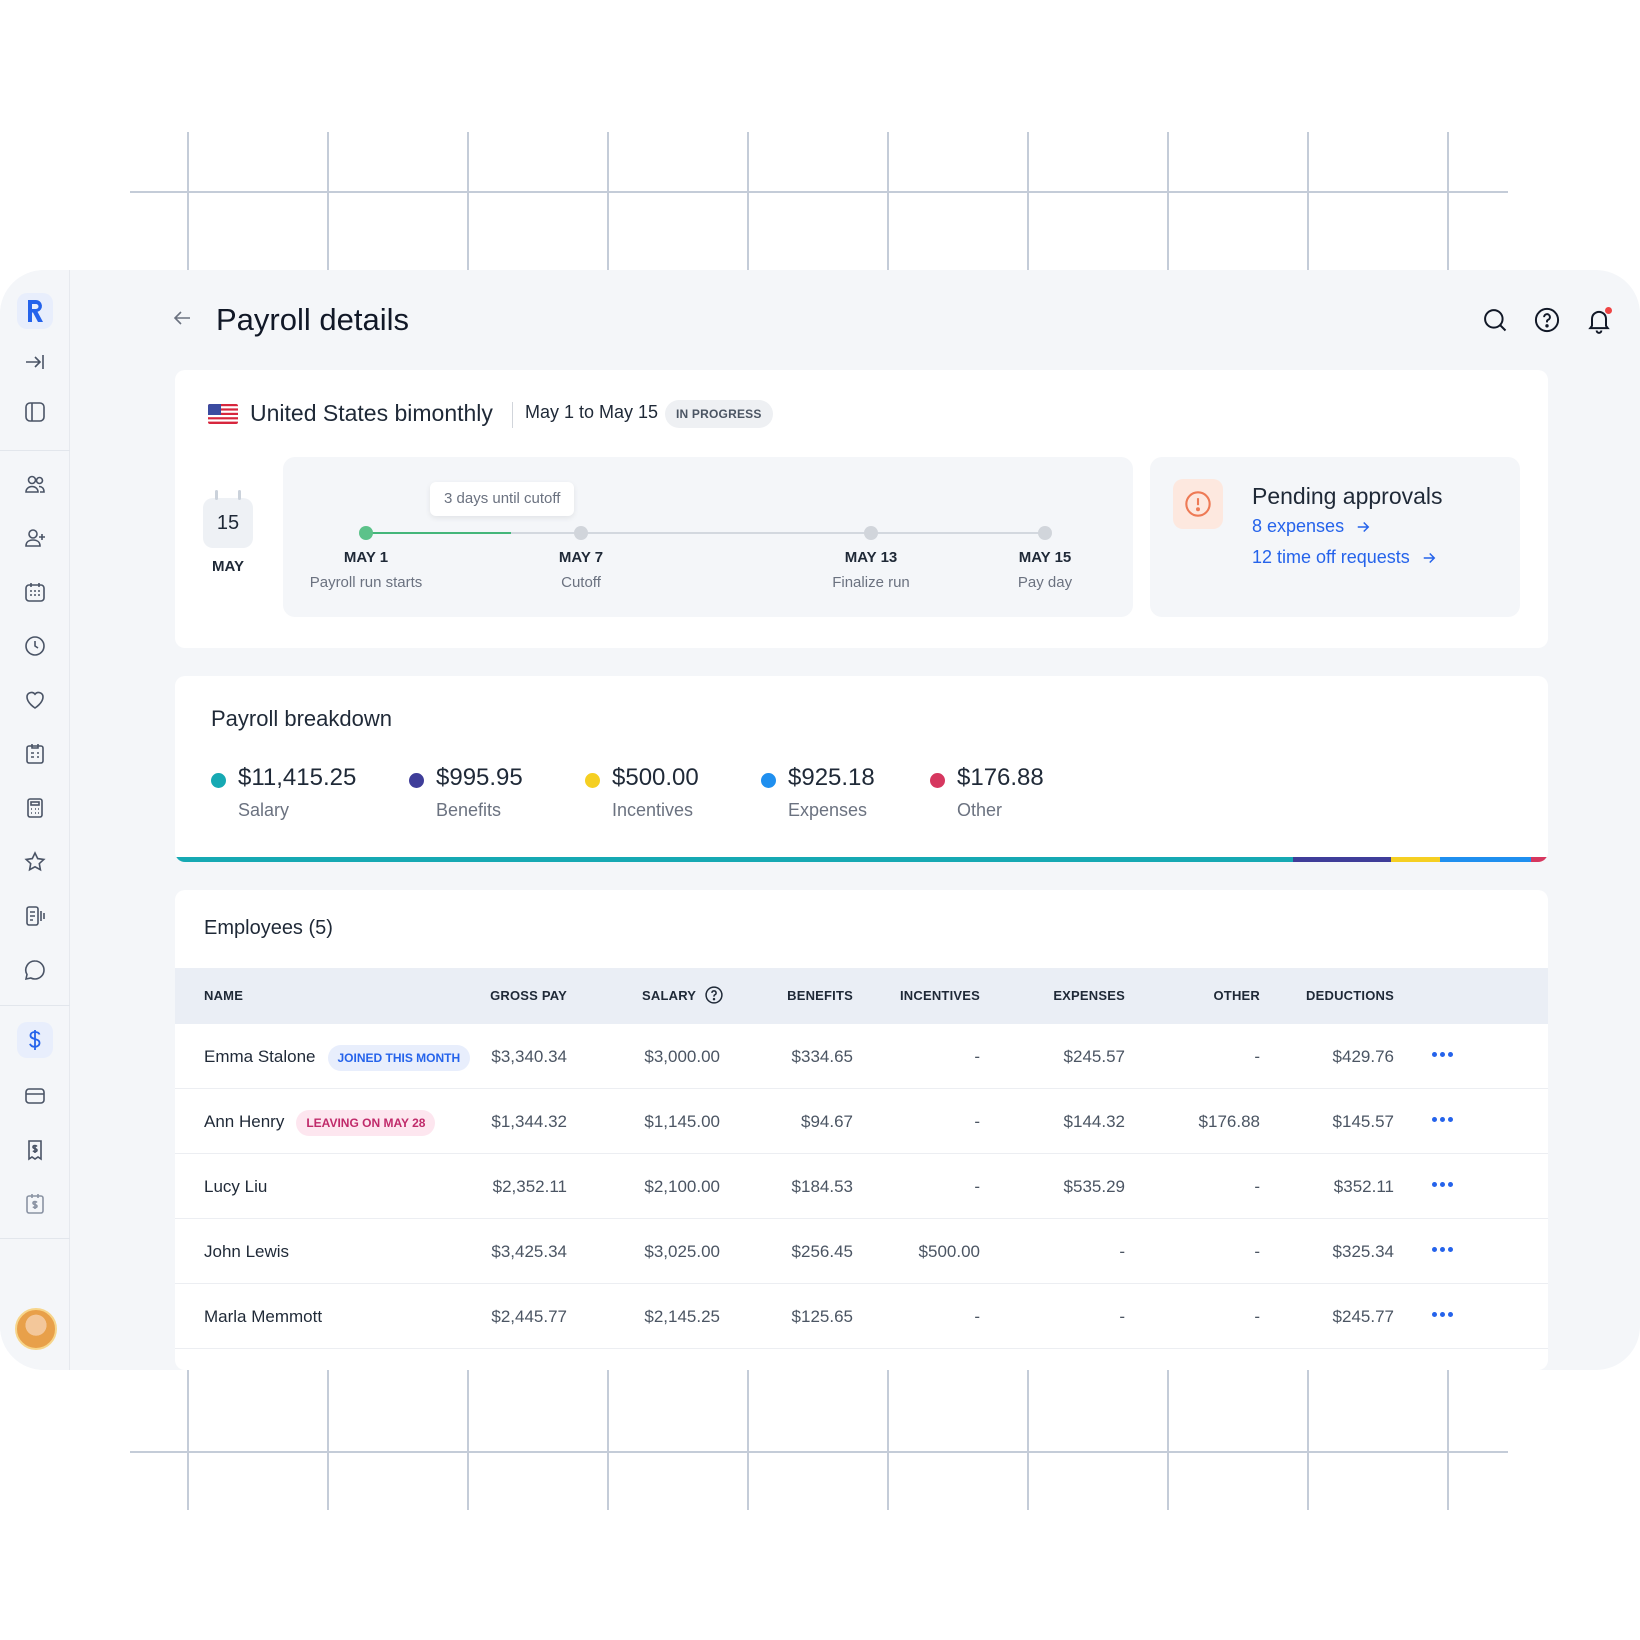 This screenshot has width=1640, height=1640. Describe the element at coordinates (1345, 557) in the screenshot. I see `timeoff-approval-link: 12 time off requests` at that location.